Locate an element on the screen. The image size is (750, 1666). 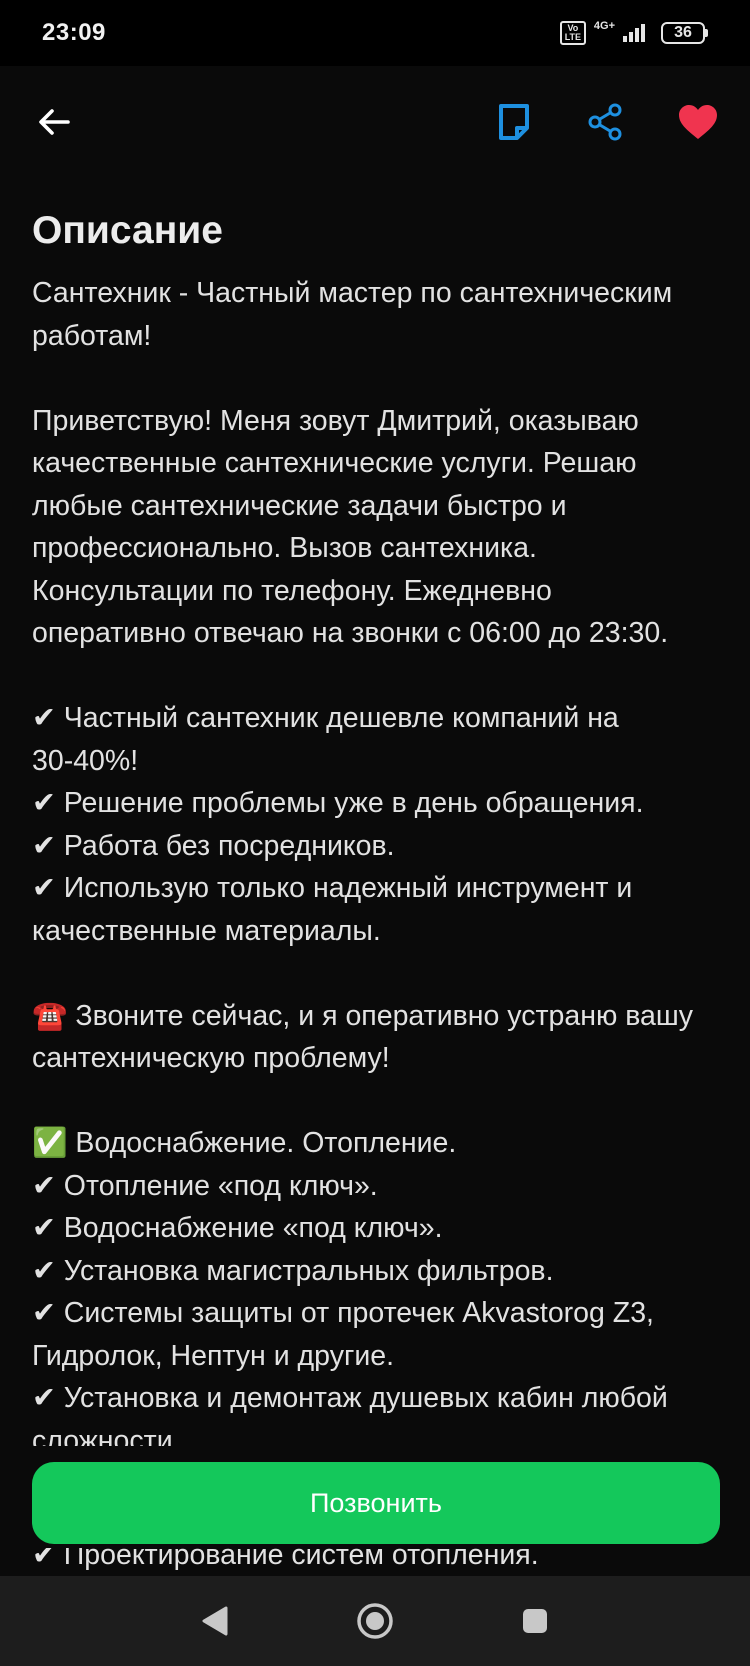
triangle-back-icon is located at coordinates (215, 1621).